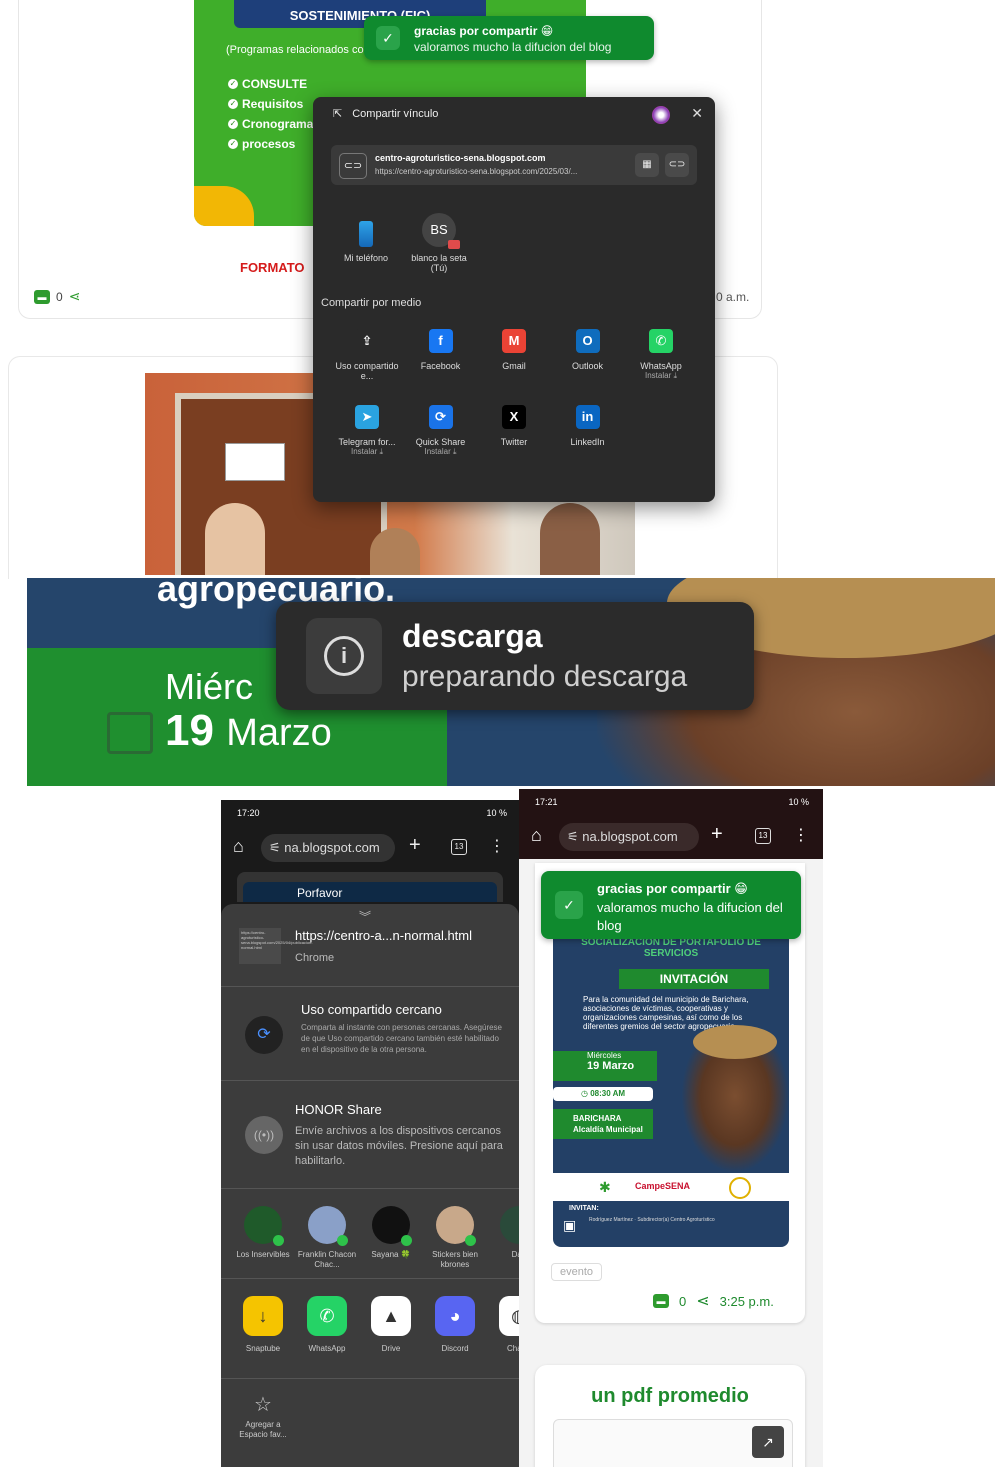 The height and width of the screenshot is (1467, 995). What do you see at coordinates (440, 417) in the screenshot?
I see `app-icon: ⟳` at bounding box center [440, 417].